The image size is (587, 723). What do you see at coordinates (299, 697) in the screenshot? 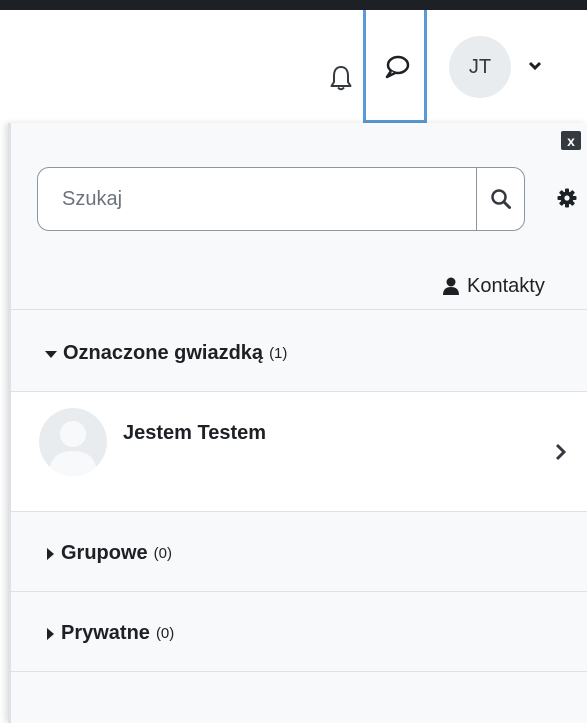
I see `drawer-bottom-divider` at bounding box center [299, 697].